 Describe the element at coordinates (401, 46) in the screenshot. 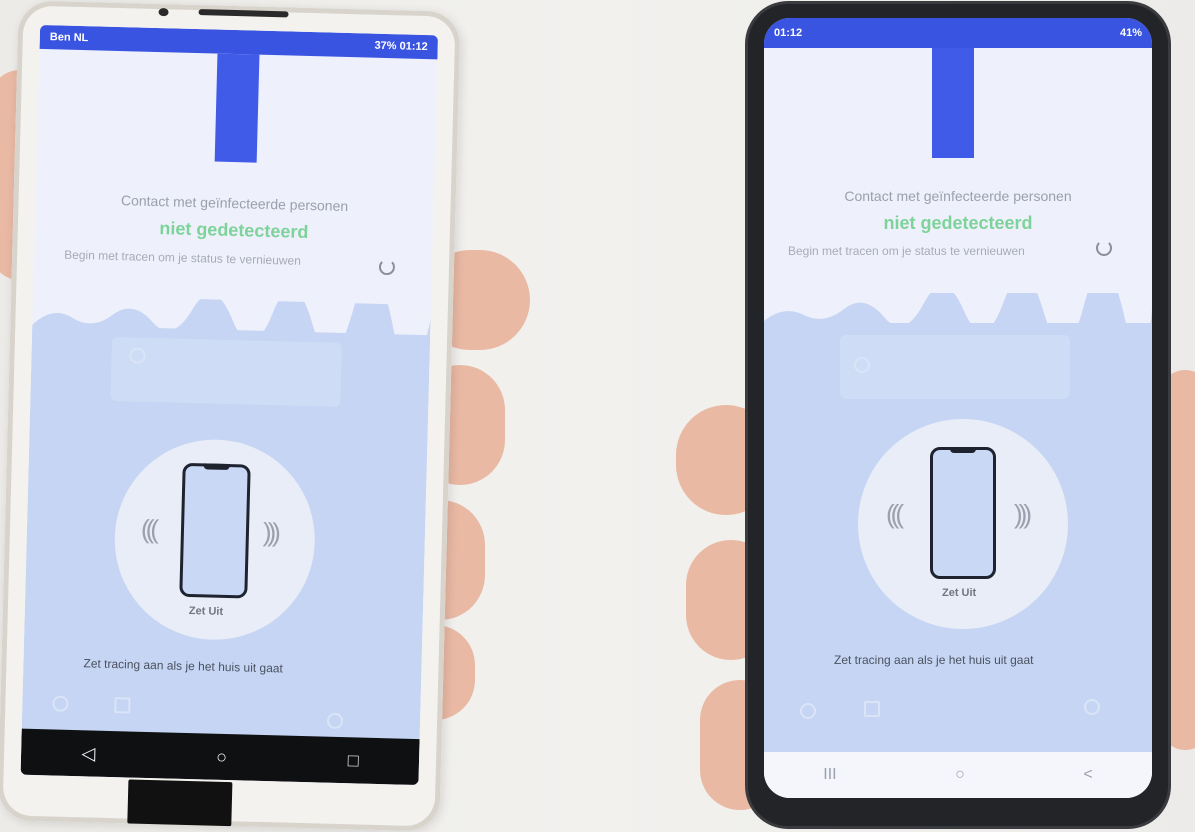

I see `battery-time-text: 37% 01:12` at that location.